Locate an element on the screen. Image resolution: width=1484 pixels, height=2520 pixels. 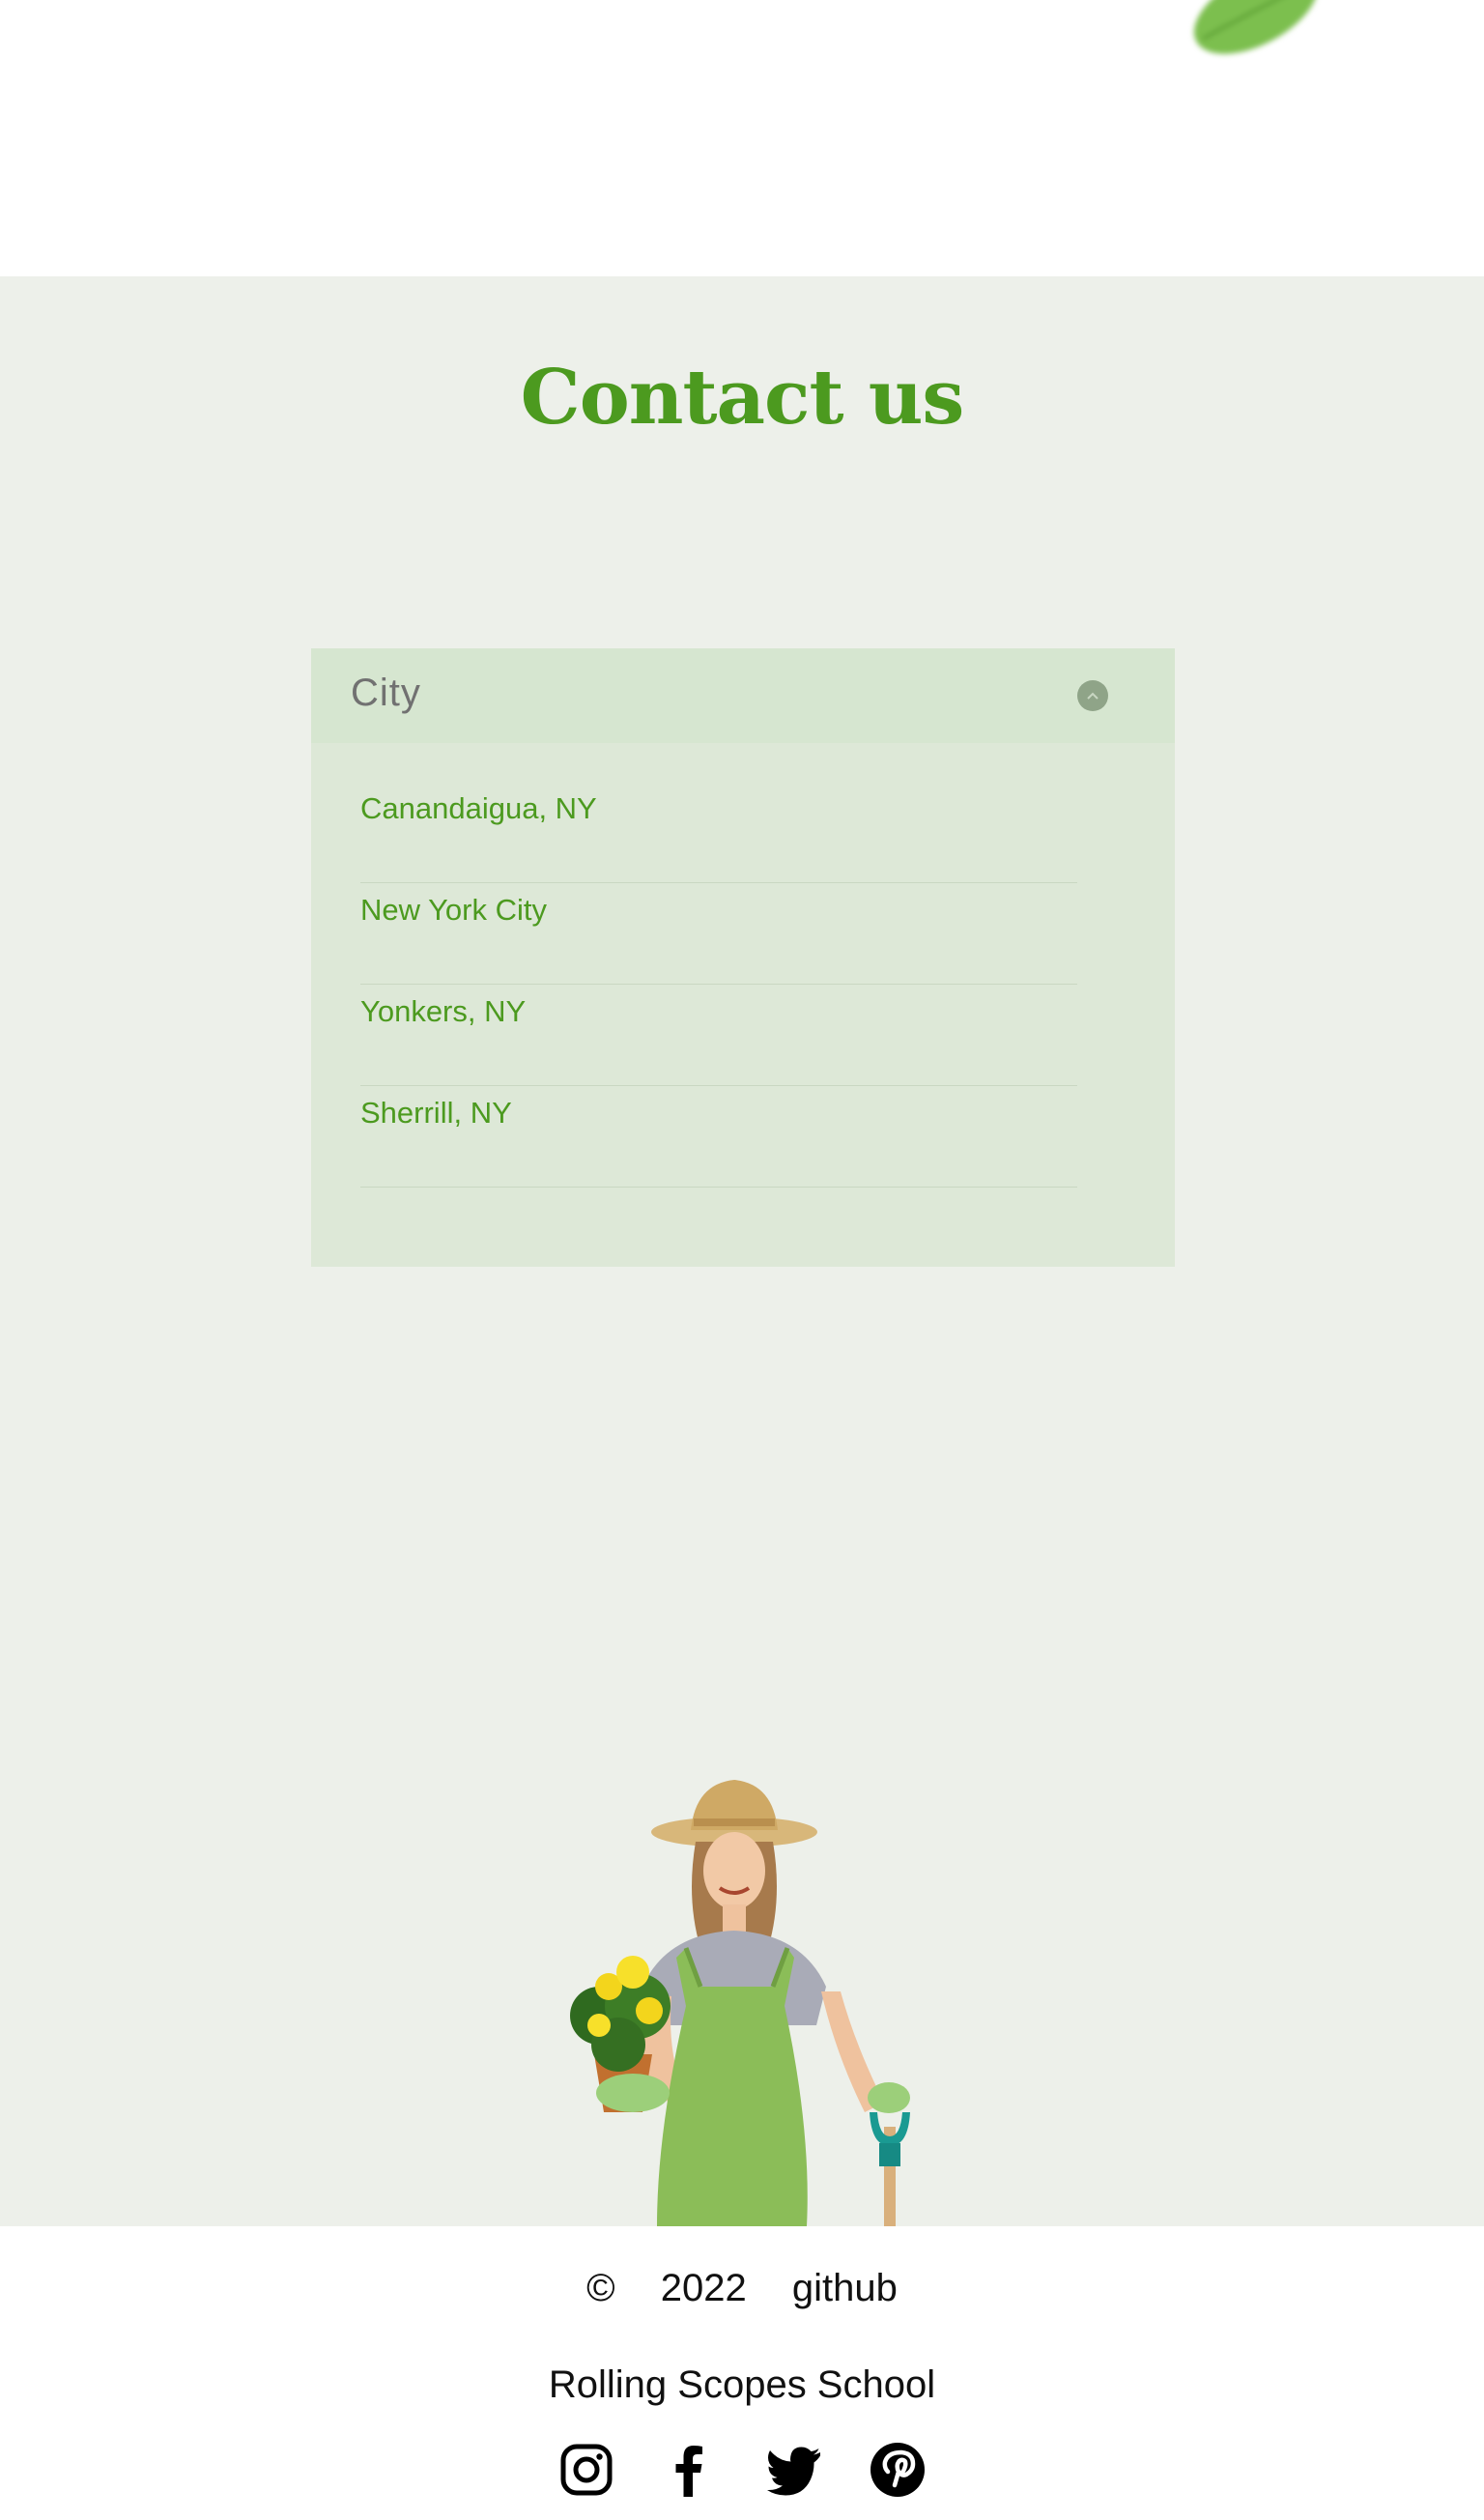
footer-info-row: © 2022 github is located at coordinates (742, 2289).